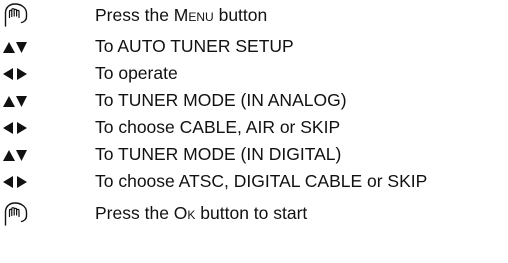  Describe the element at coordinates (218, 154) in the screenshot. I see `step-text: To TUNER MODE (IN DIGITAL)` at that location.